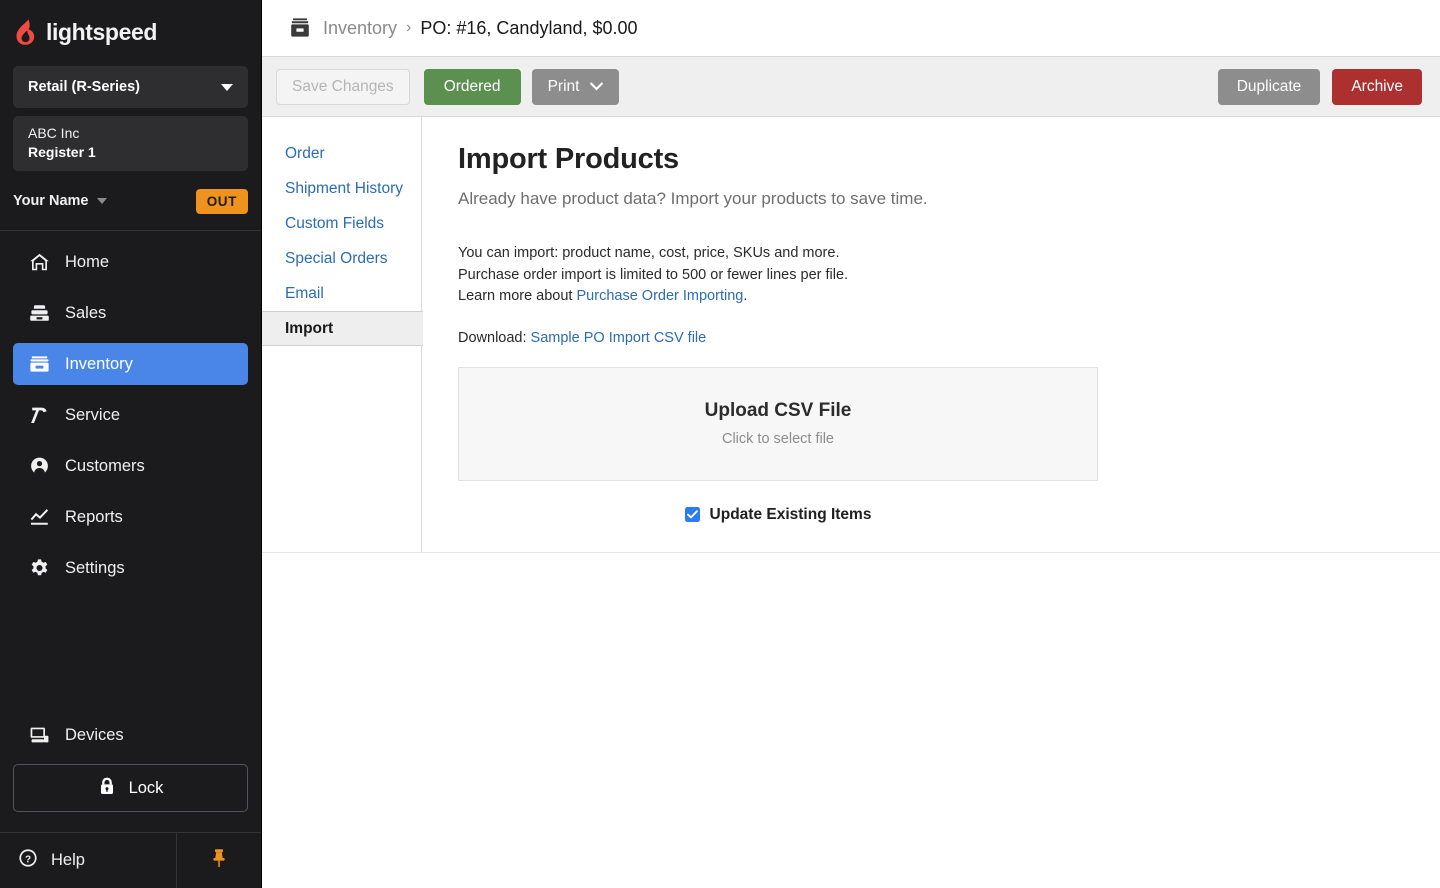 This screenshot has width=1440, height=888. Describe the element at coordinates (777, 439) in the screenshot. I see `upload-hint: Click to select file` at that location.